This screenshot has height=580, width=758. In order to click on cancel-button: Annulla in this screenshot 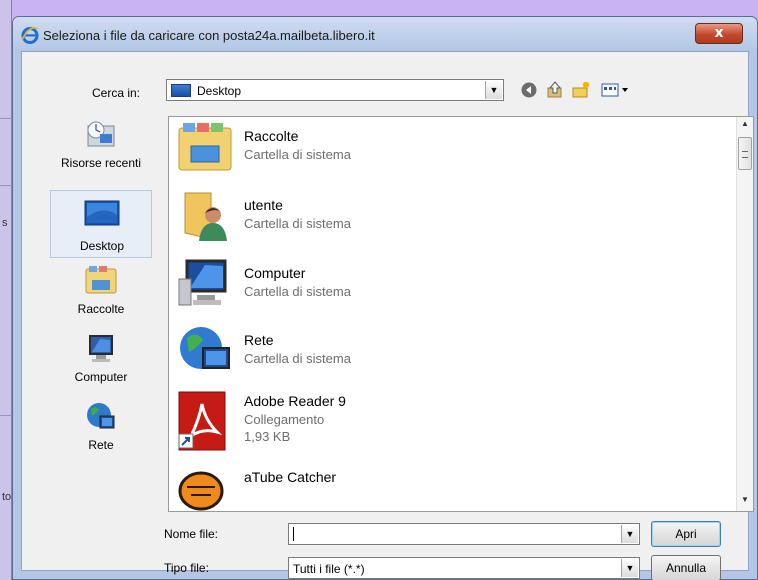, I will do `click(686, 567)`.